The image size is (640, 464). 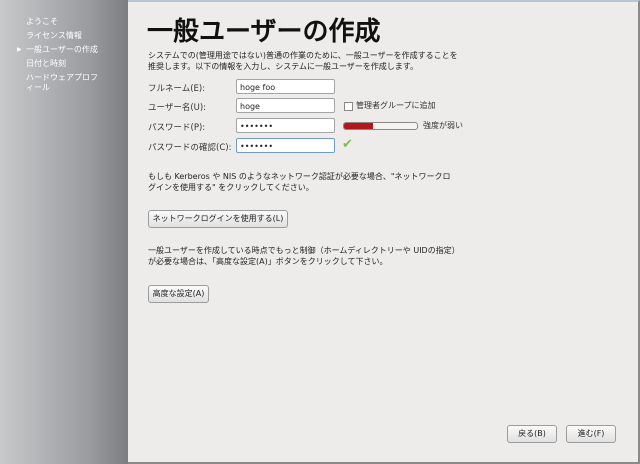 I want to click on match-check-icon: ✔, so click(x=347, y=144).